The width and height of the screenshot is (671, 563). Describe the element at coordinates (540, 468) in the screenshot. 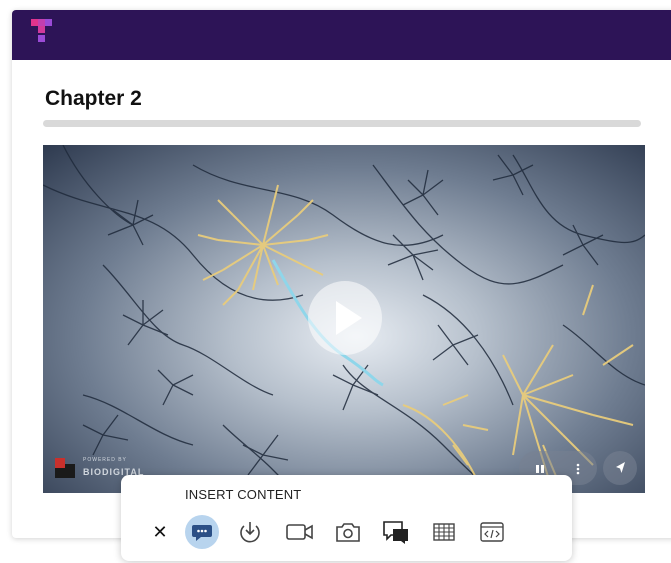

I see `pause-icon` at that location.